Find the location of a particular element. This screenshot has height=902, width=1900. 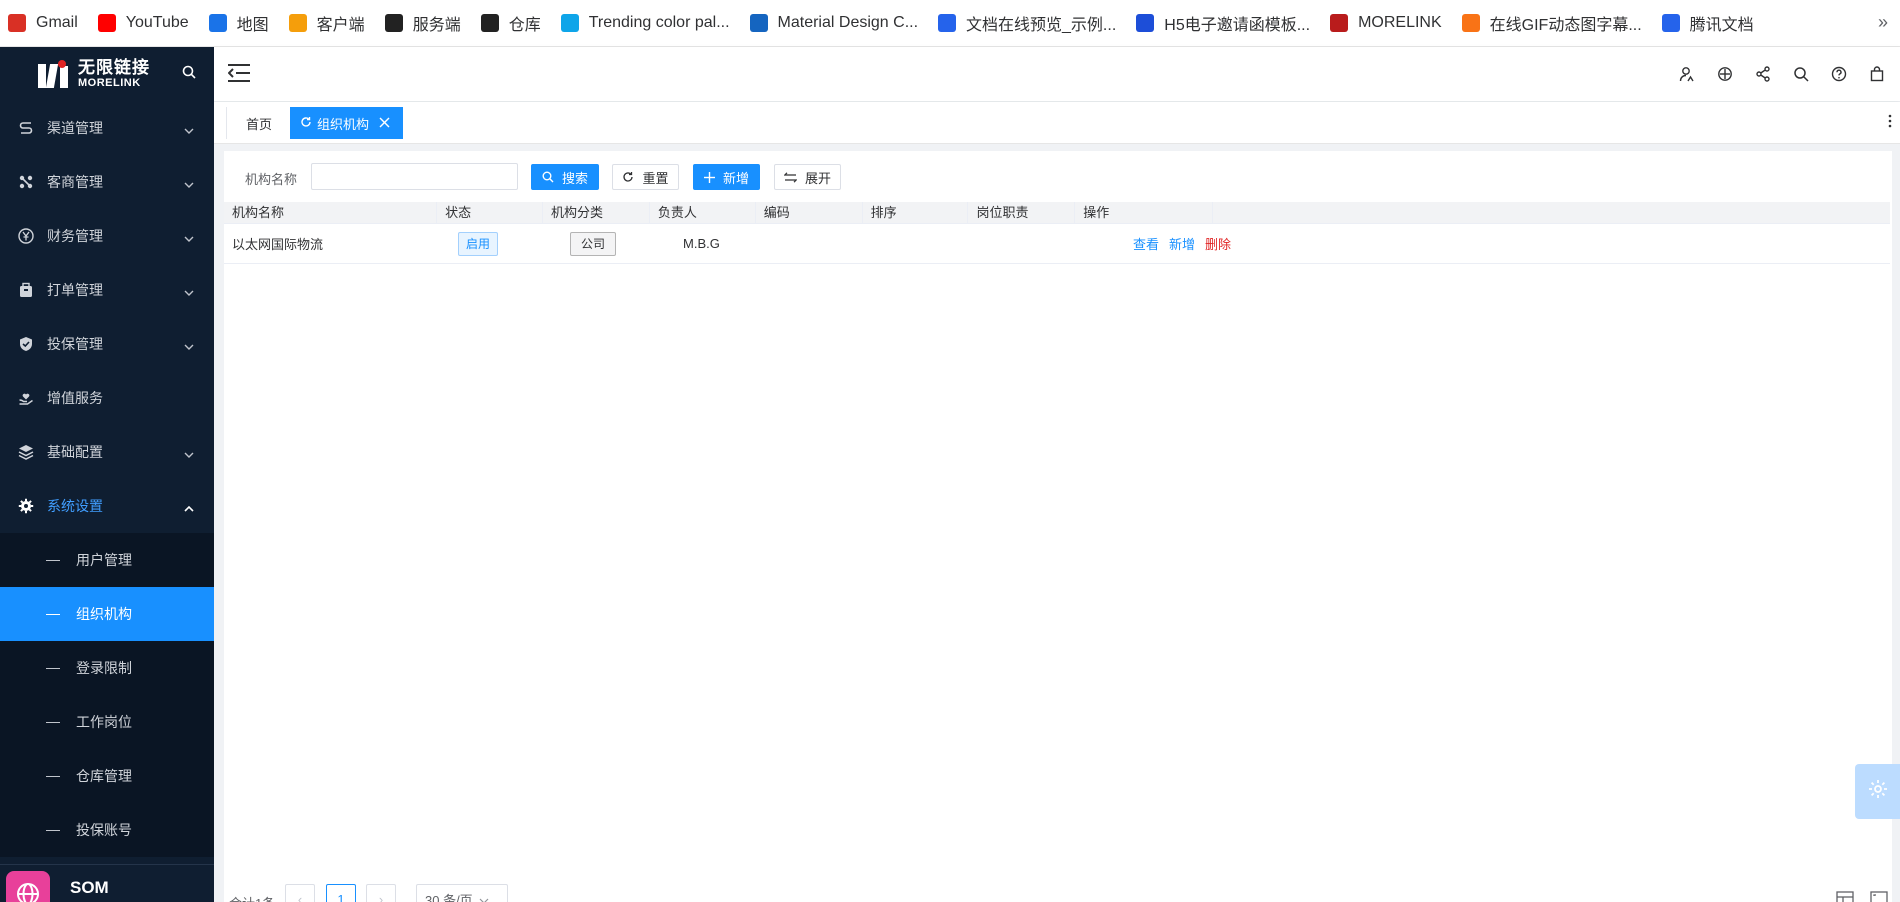

bookmark-item: 服务端 is located at coordinates (429, 23).